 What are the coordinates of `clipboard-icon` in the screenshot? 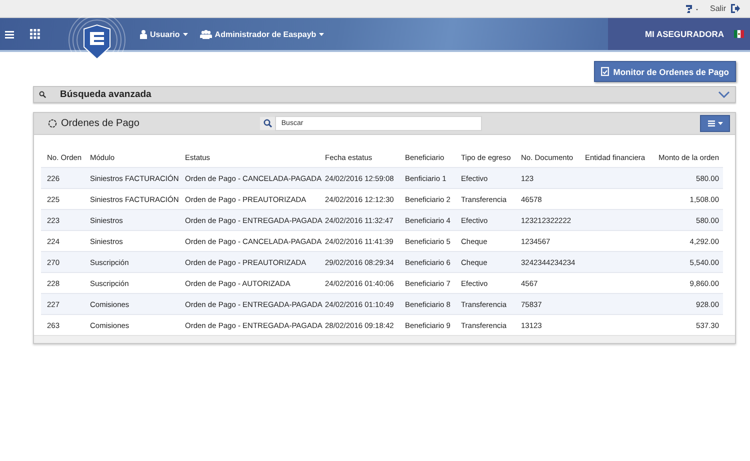 It's located at (605, 71).